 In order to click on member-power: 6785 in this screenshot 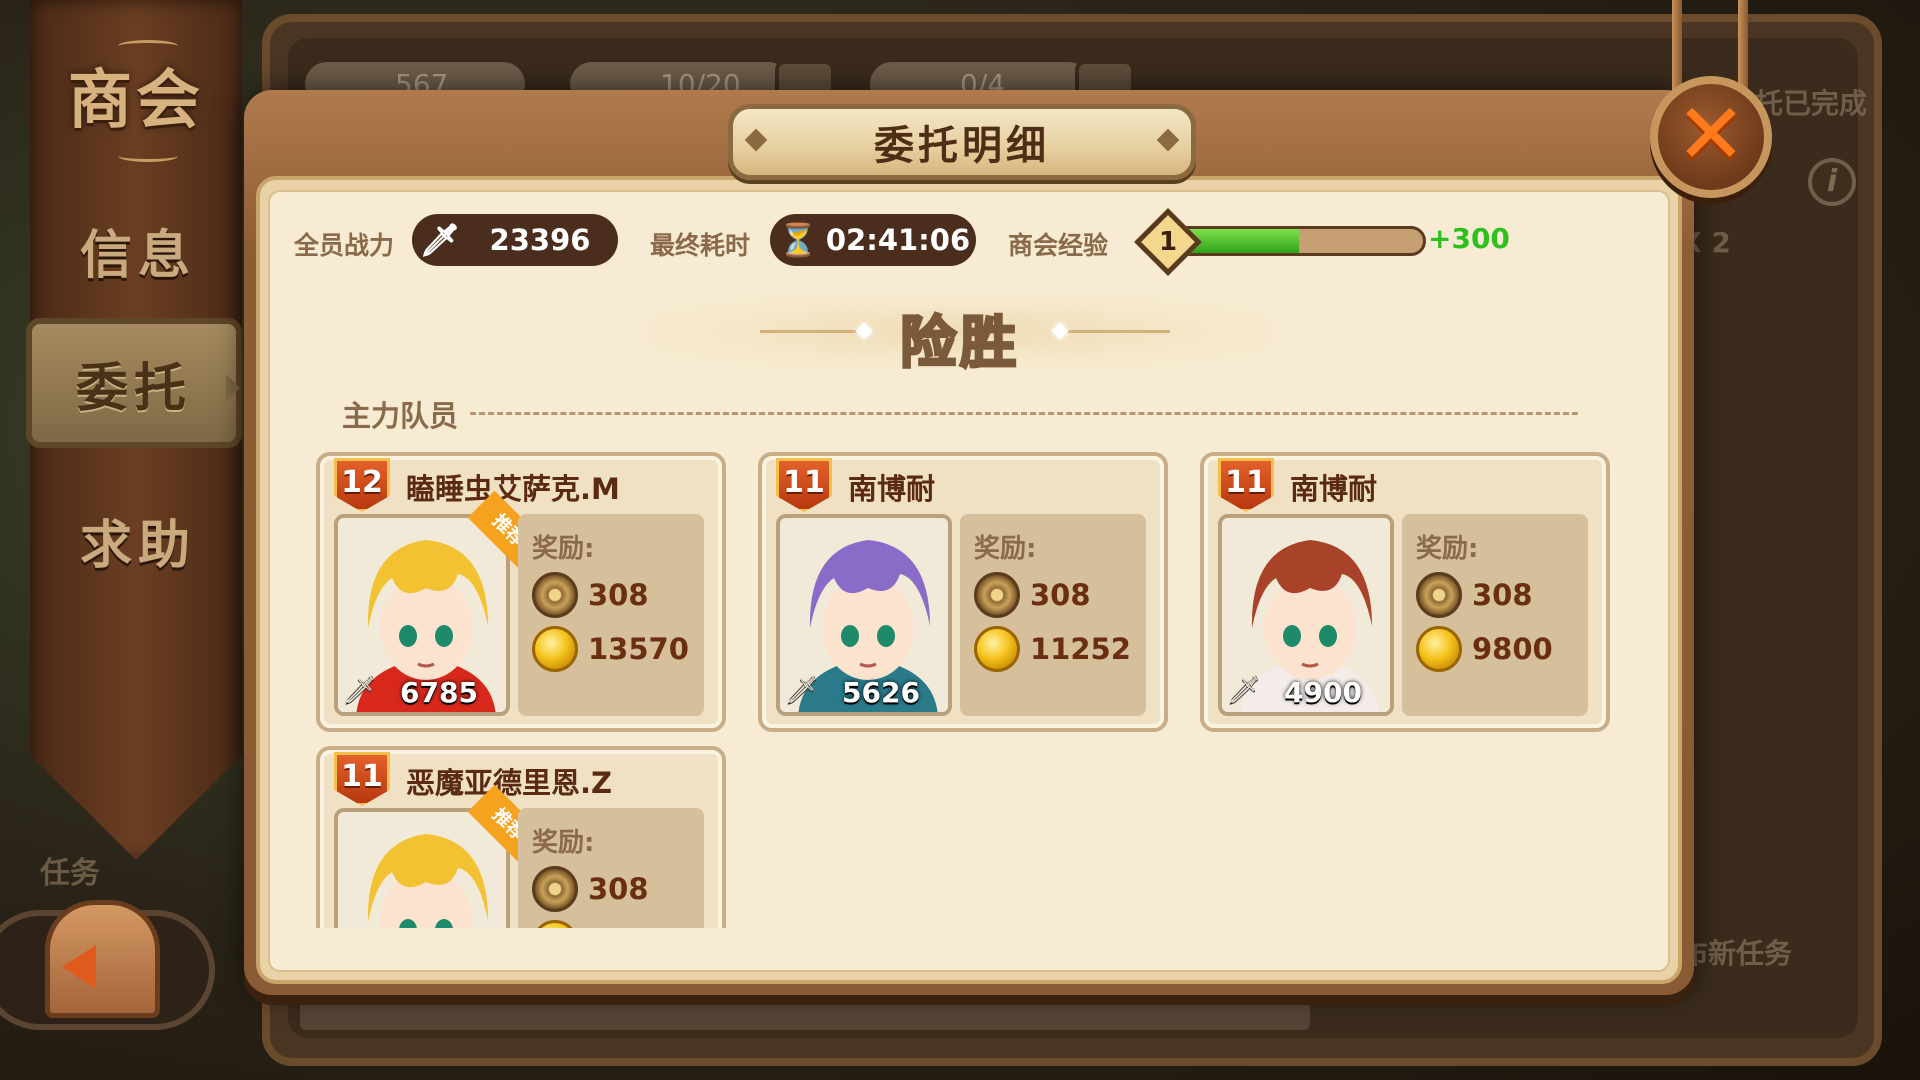, I will do `click(439, 692)`.